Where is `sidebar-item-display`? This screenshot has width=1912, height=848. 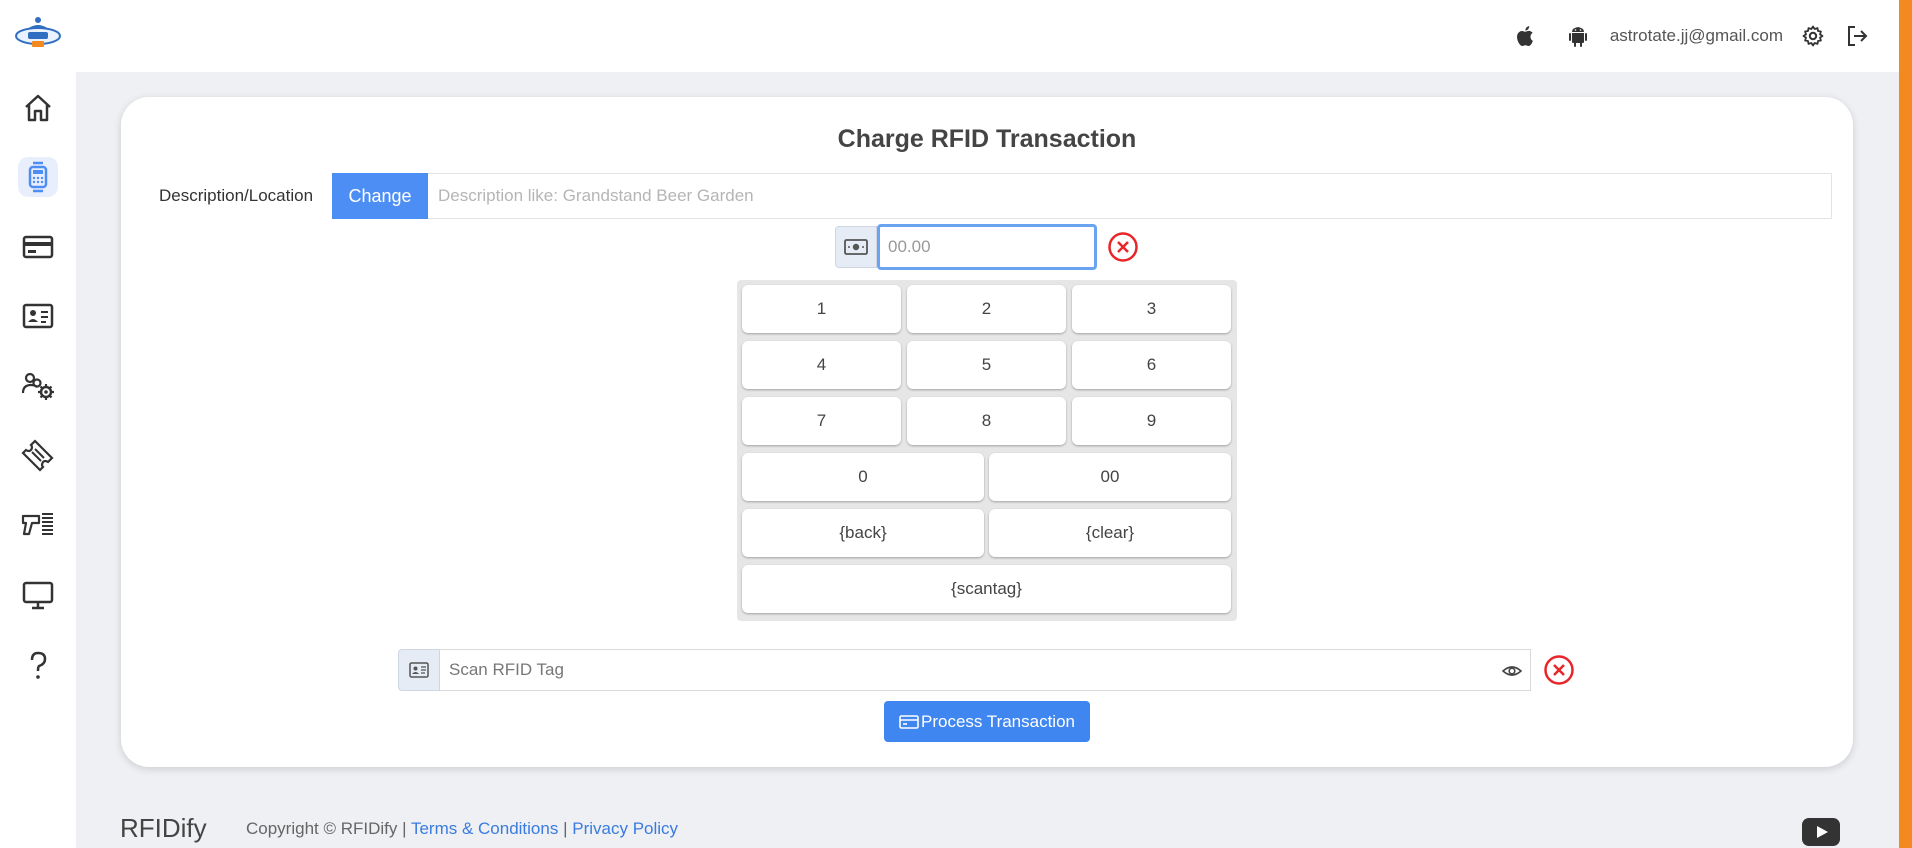 sidebar-item-display is located at coordinates (38, 595).